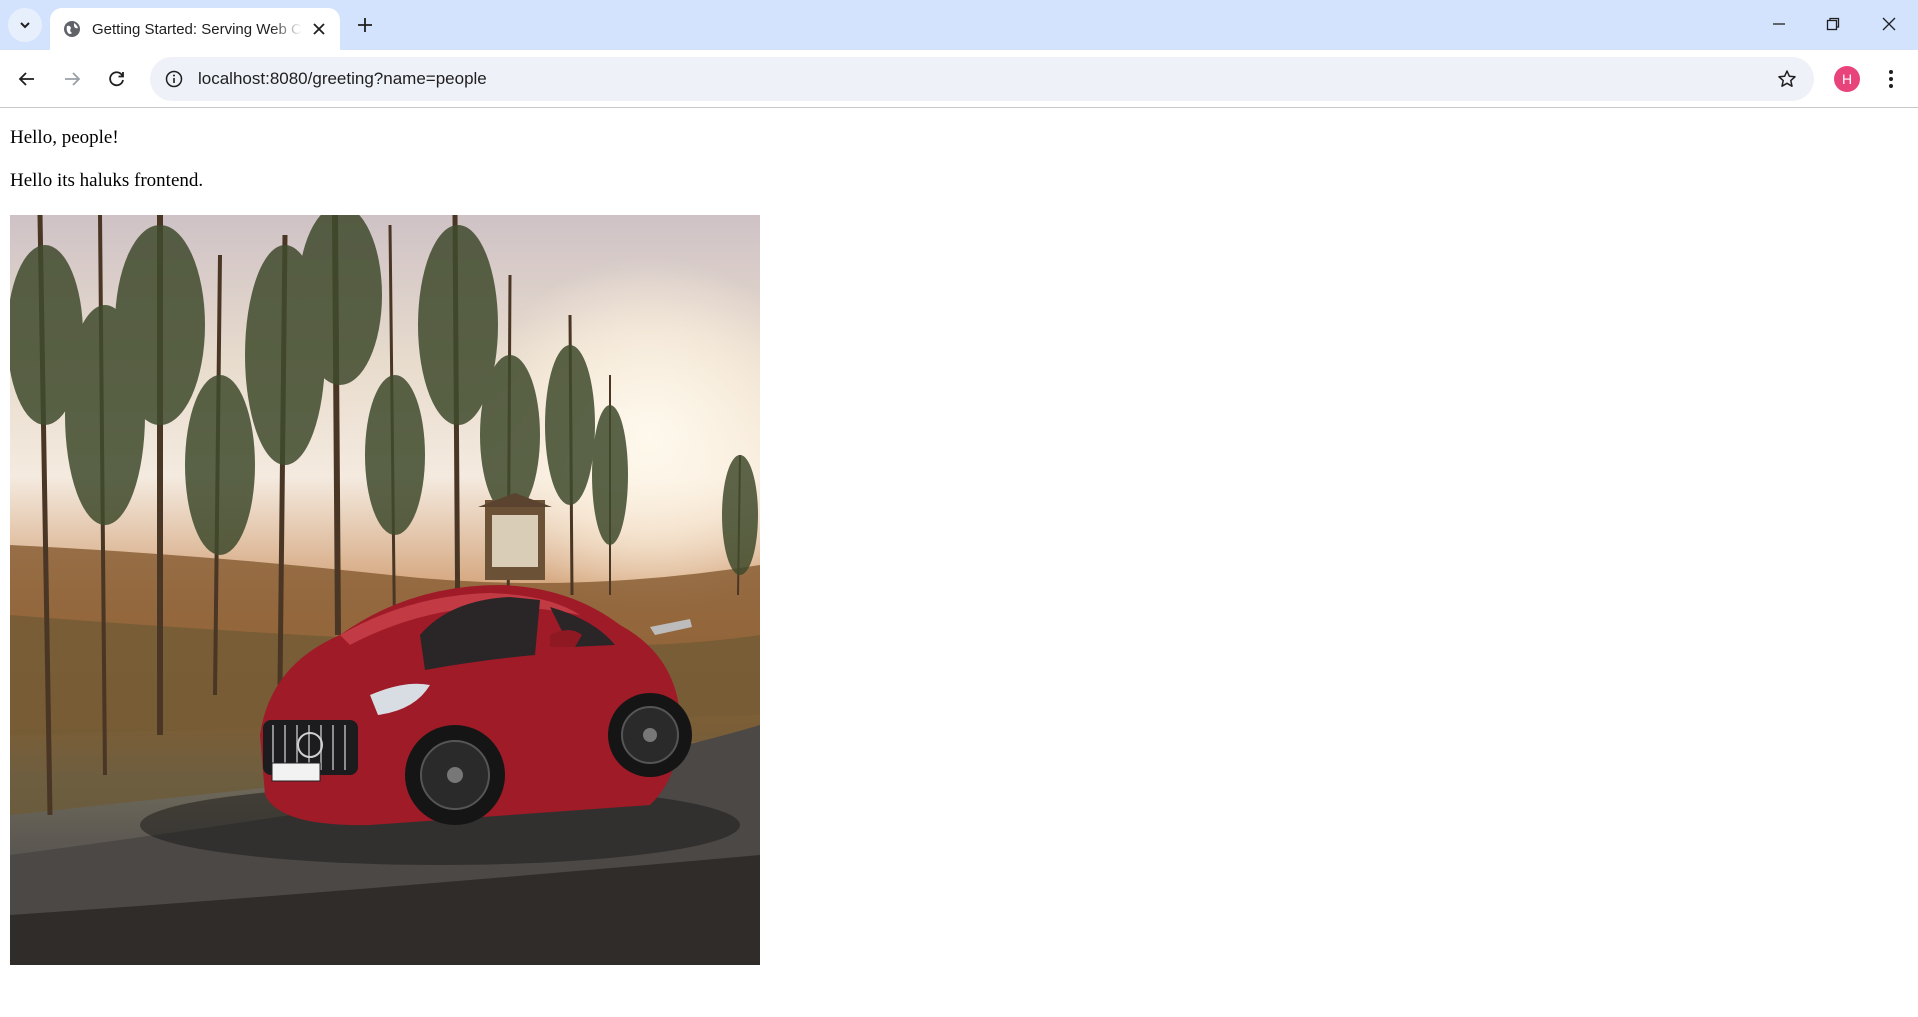  Describe the element at coordinates (440, 725) in the screenshot. I see `red-sports-car` at that location.